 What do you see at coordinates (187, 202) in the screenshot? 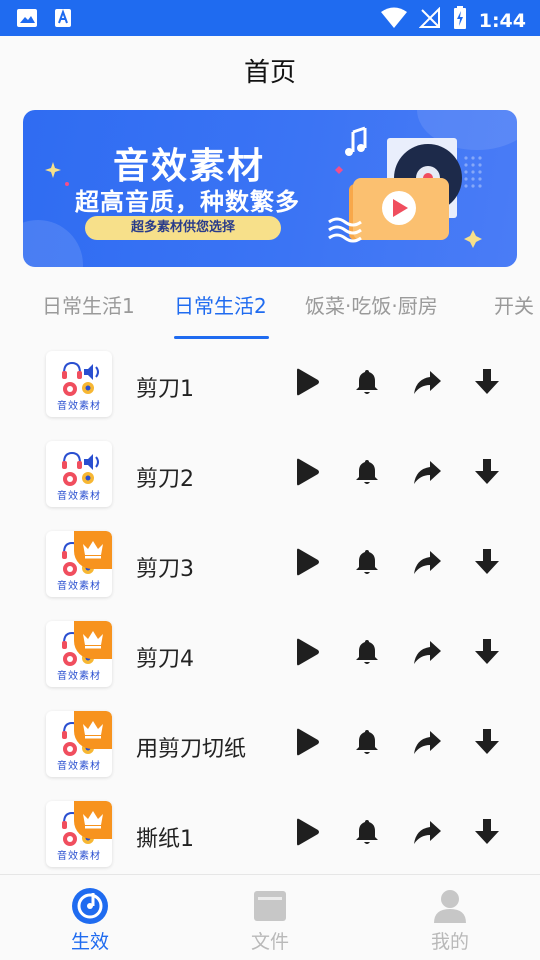
I see `banner-subtitle: 超高音质，种数繁多` at bounding box center [187, 202].